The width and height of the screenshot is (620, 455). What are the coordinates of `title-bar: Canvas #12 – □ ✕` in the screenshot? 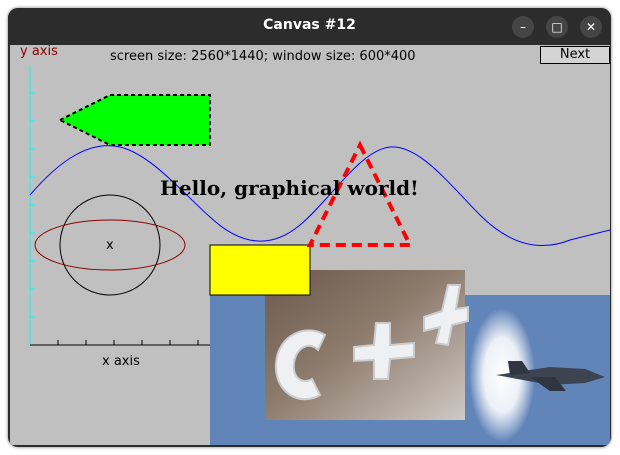 It's located at (309, 26).